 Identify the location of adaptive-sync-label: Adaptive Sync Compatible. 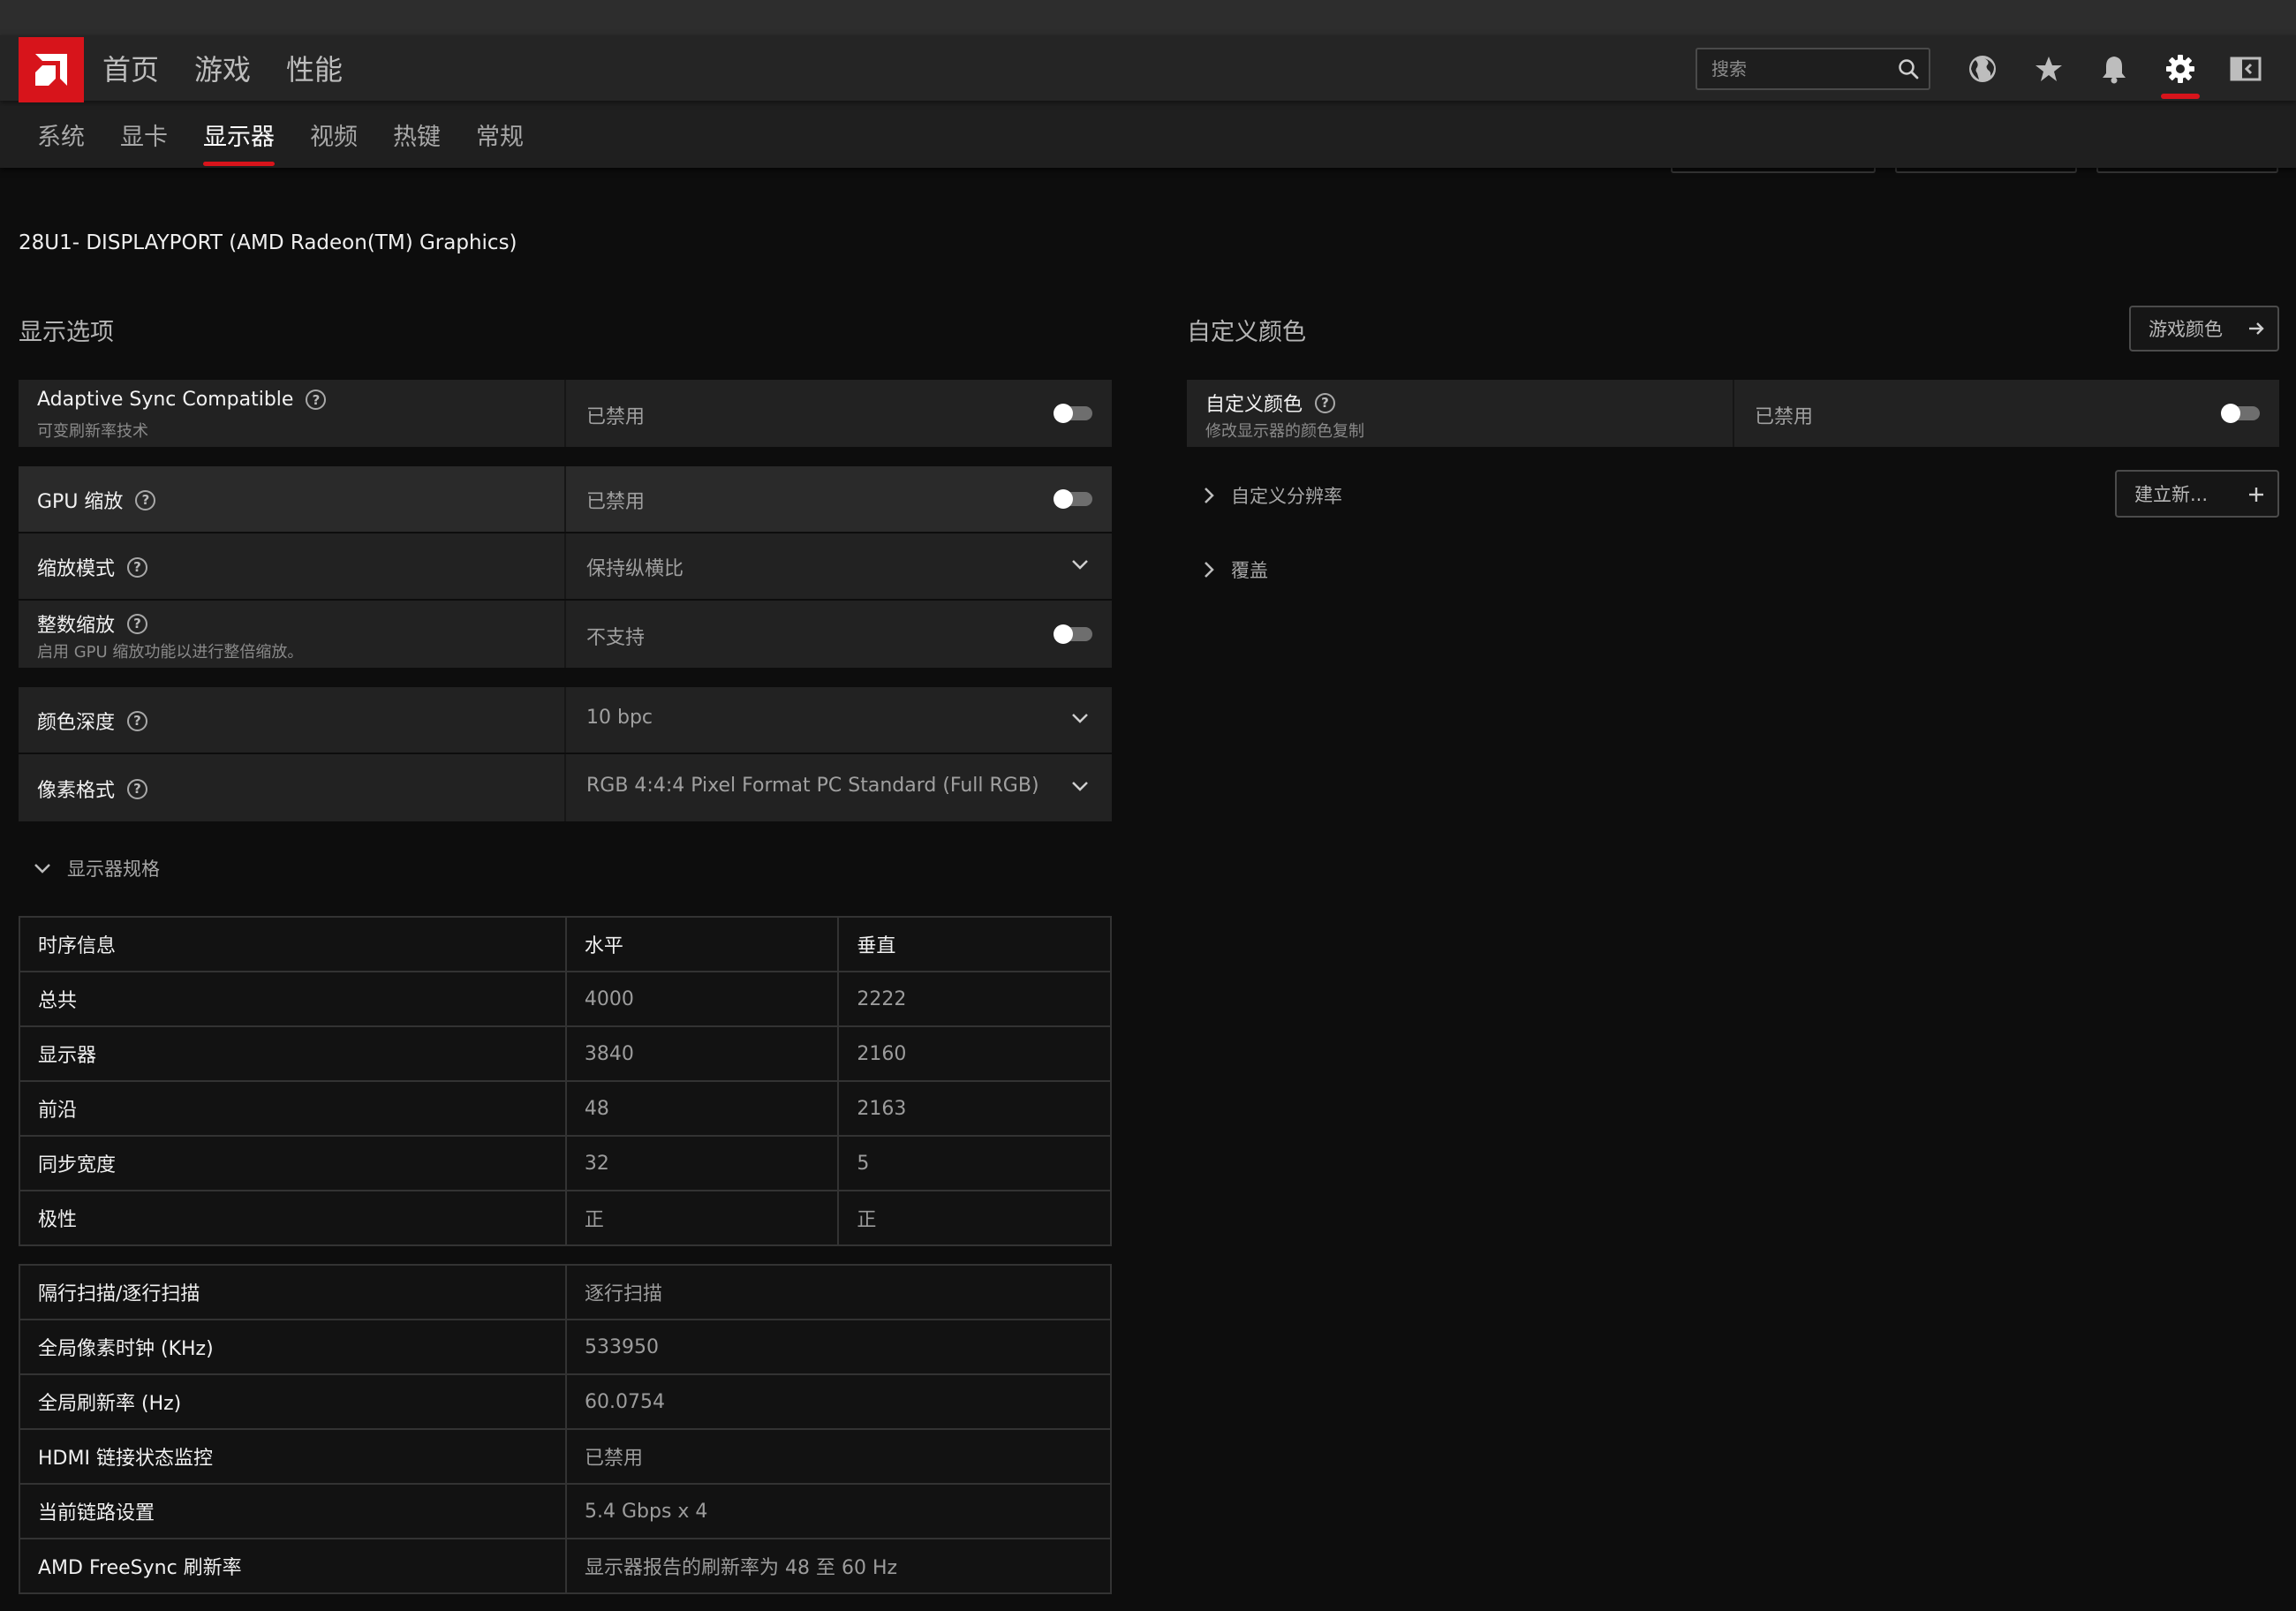
(166, 400).